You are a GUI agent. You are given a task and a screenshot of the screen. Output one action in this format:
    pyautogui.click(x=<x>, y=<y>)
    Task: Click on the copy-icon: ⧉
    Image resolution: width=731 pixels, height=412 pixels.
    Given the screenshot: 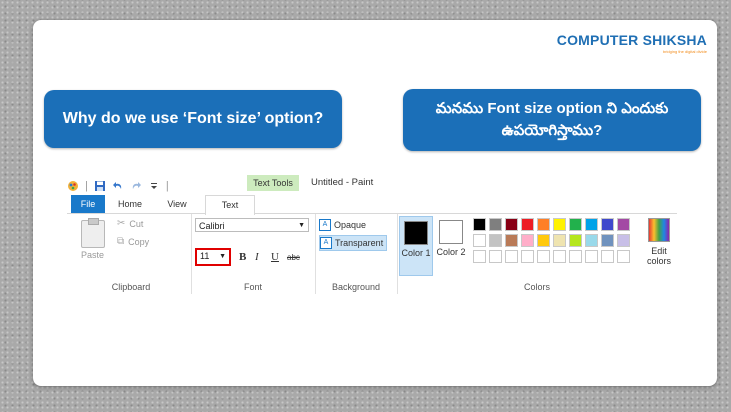 What is the action you would take?
    pyautogui.click(x=121, y=241)
    